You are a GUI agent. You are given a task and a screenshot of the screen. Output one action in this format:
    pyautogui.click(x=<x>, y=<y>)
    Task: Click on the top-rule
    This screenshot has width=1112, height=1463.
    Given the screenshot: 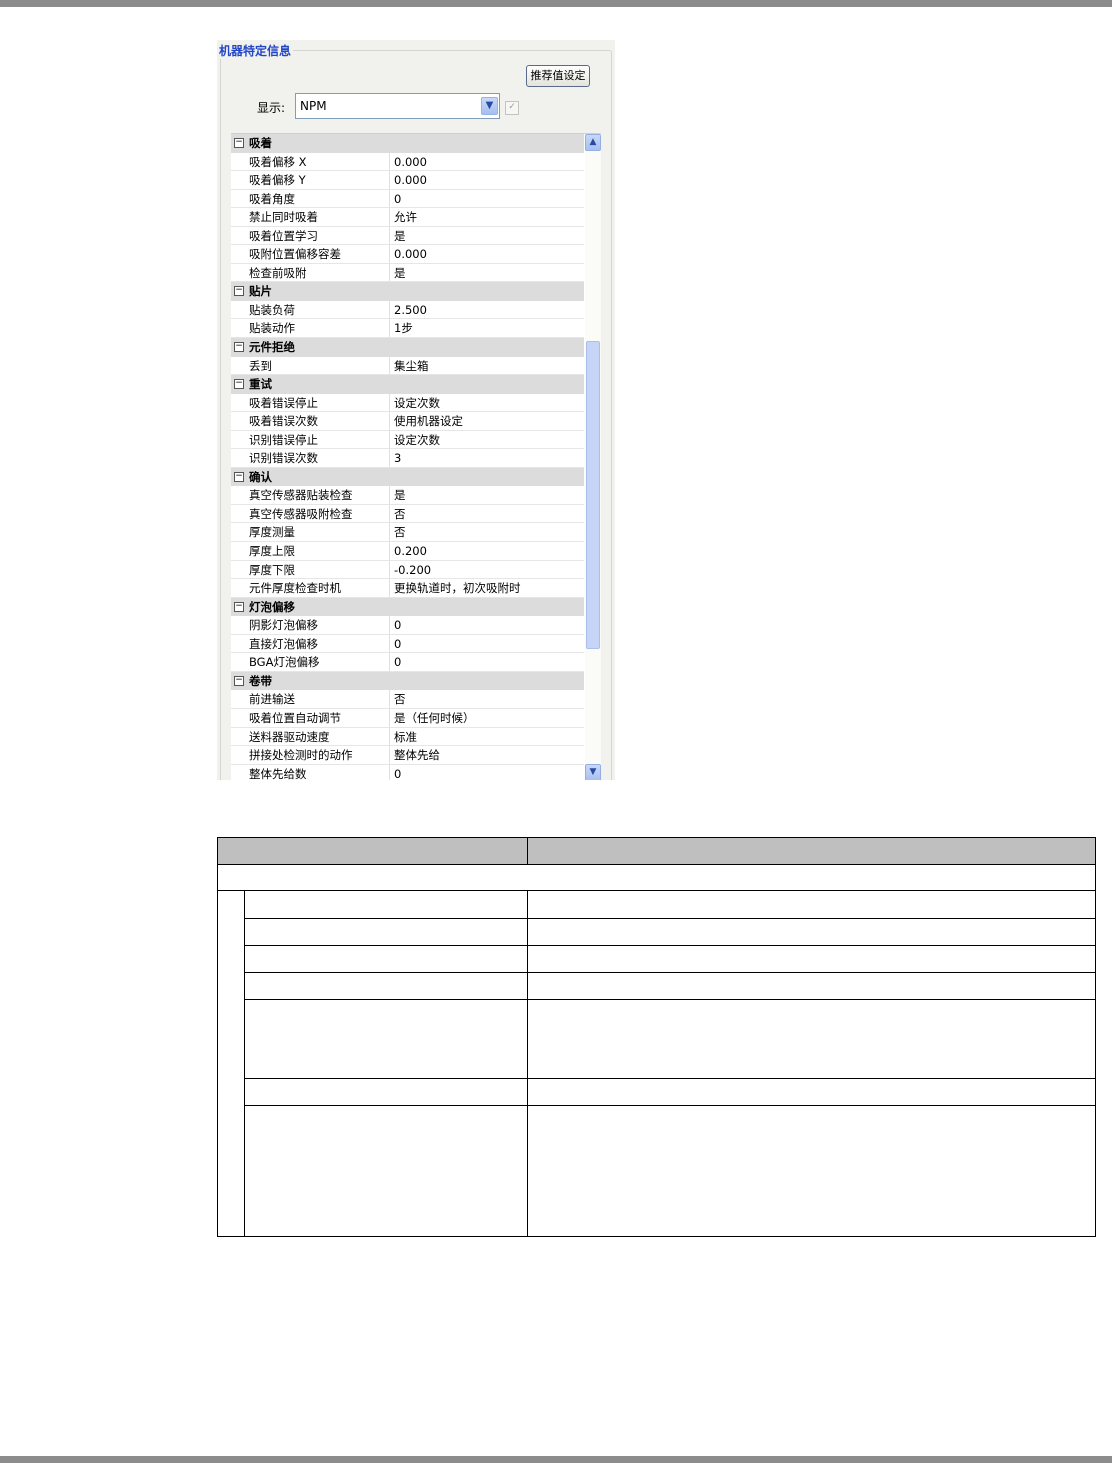 What is the action you would take?
    pyautogui.click(x=556, y=3)
    